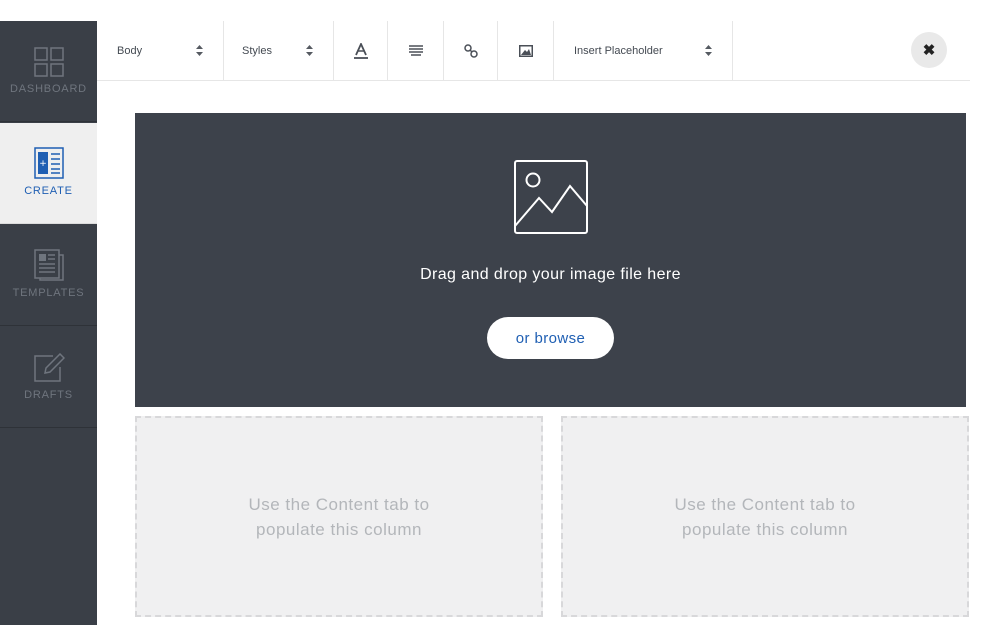 This screenshot has width=1000, height=625. What do you see at coordinates (48, 395) in the screenshot?
I see `sidebar-item-label: DRAFTS` at bounding box center [48, 395].